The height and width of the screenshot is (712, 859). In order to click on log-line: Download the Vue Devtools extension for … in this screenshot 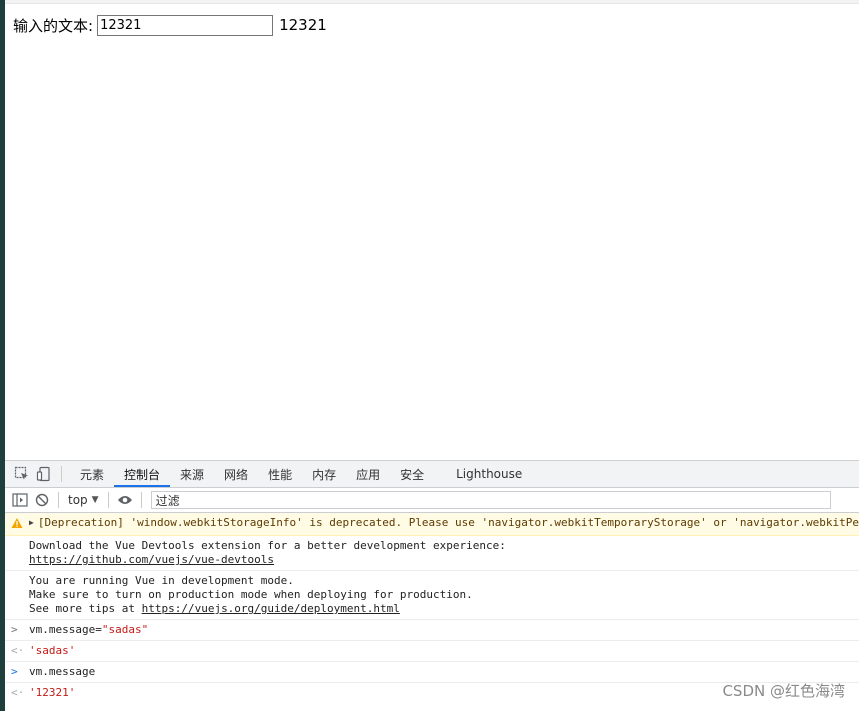, I will do `click(267, 545)`.